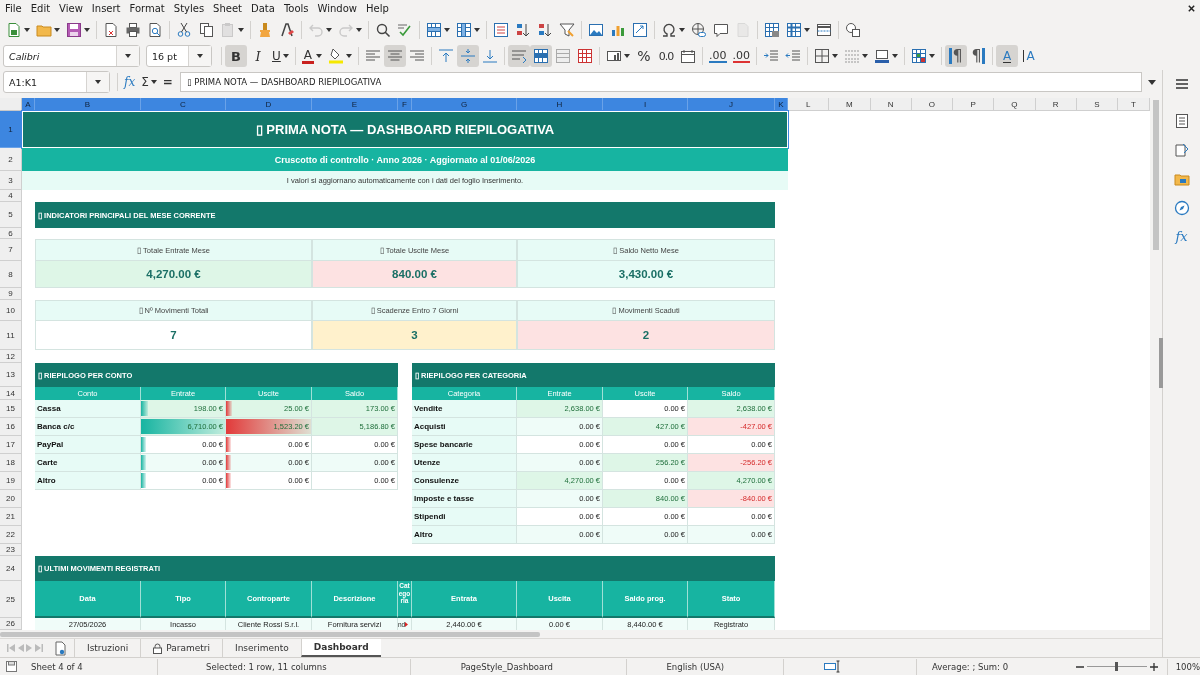 This screenshot has height=675, width=1200. Describe the element at coordinates (228, 8) in the screenshot. I see `menu-item: Sheet` at that location.